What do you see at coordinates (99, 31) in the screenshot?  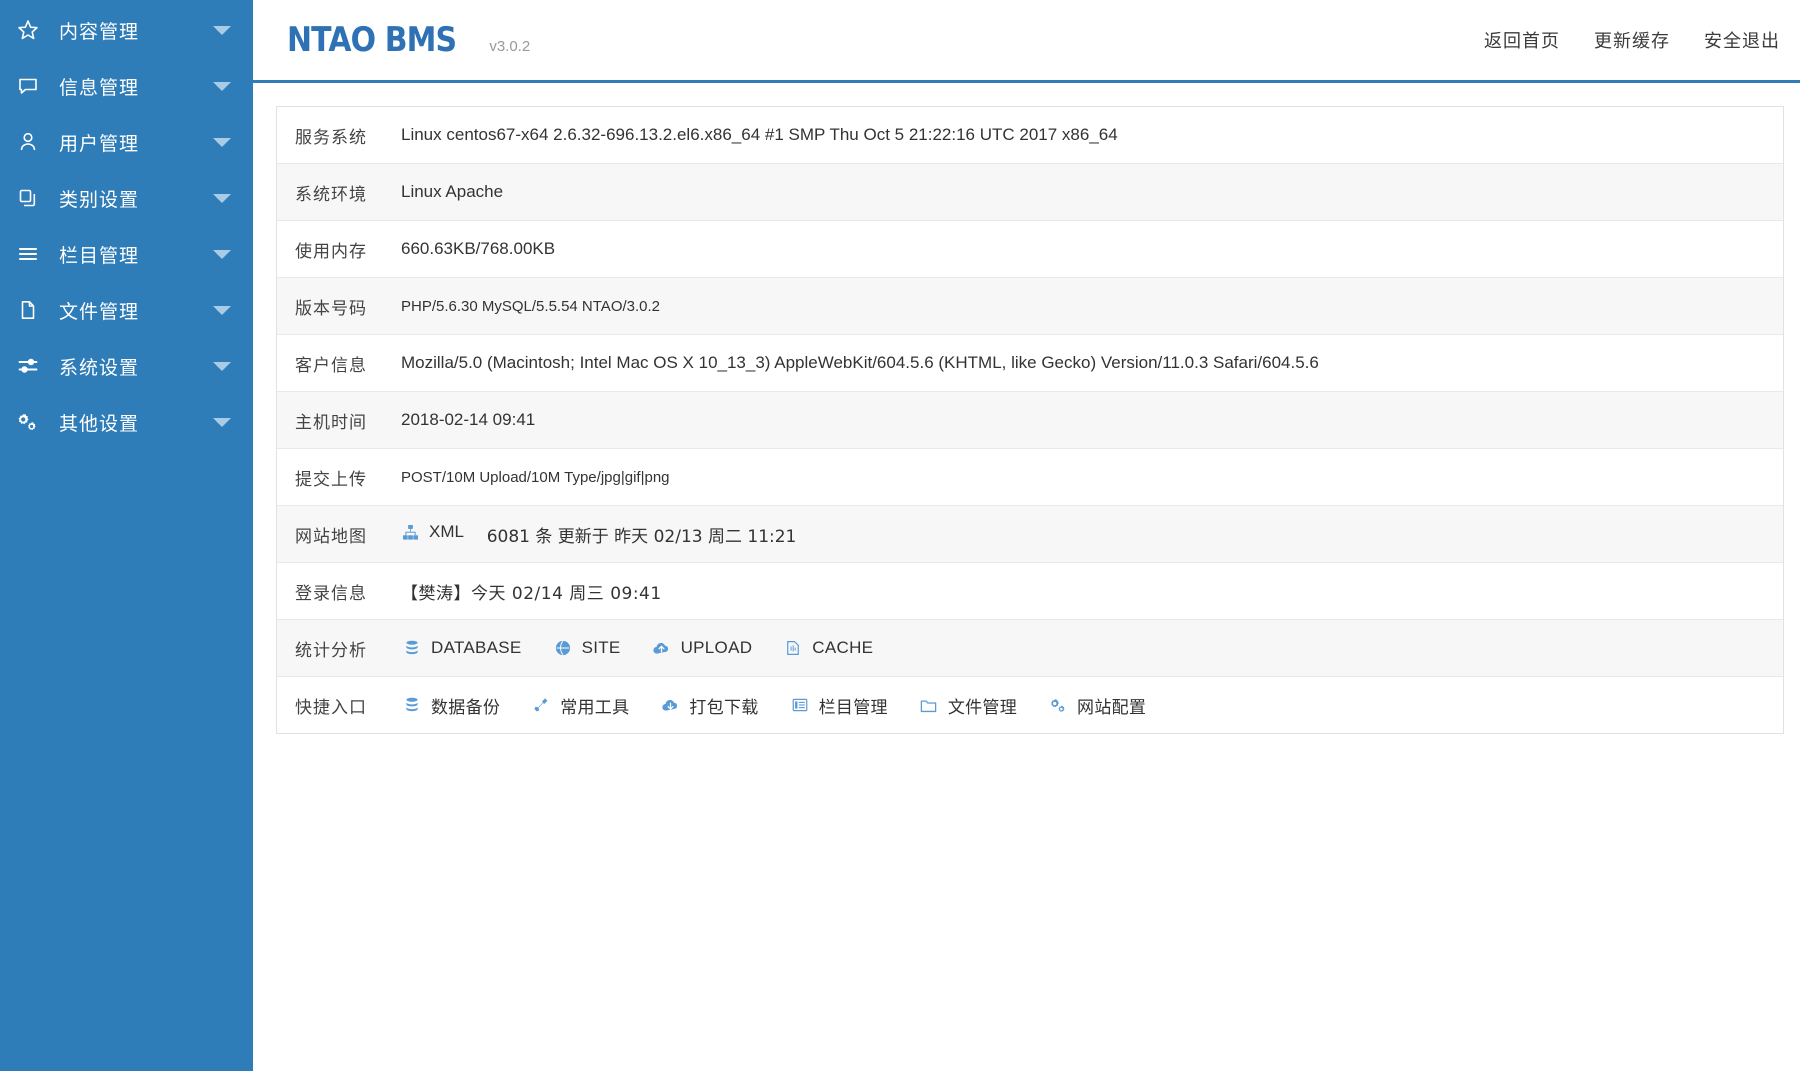 I see `sidebar-item-label: 内容管理` at bounding box center [99, 31].